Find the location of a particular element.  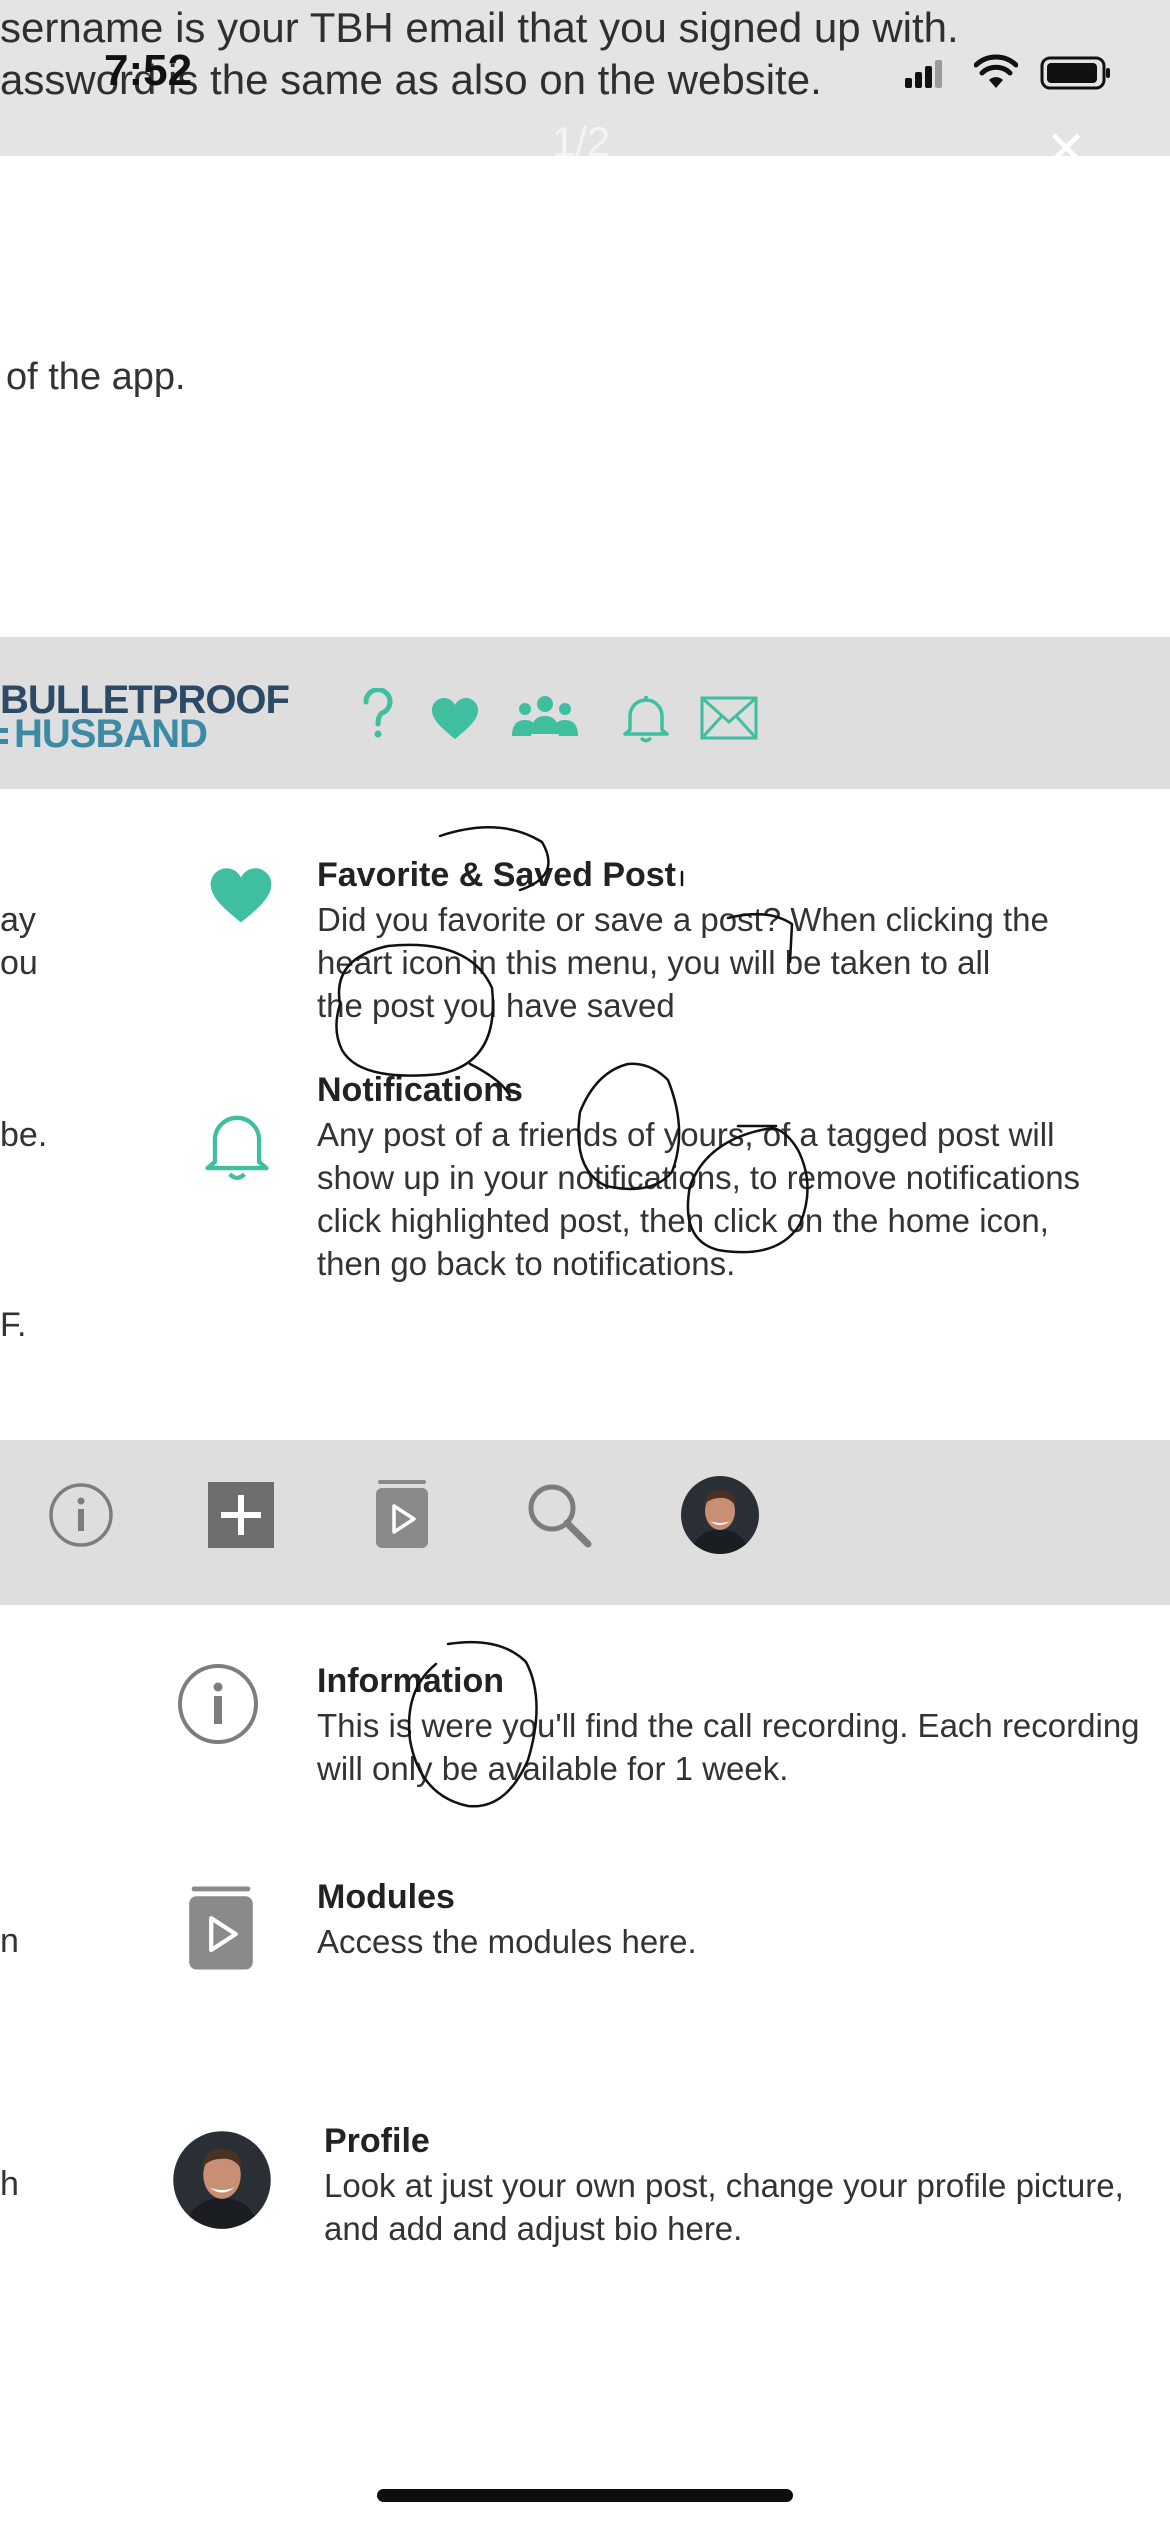

brand-line-2: HUSBAND is located at coordinates (111, 734).